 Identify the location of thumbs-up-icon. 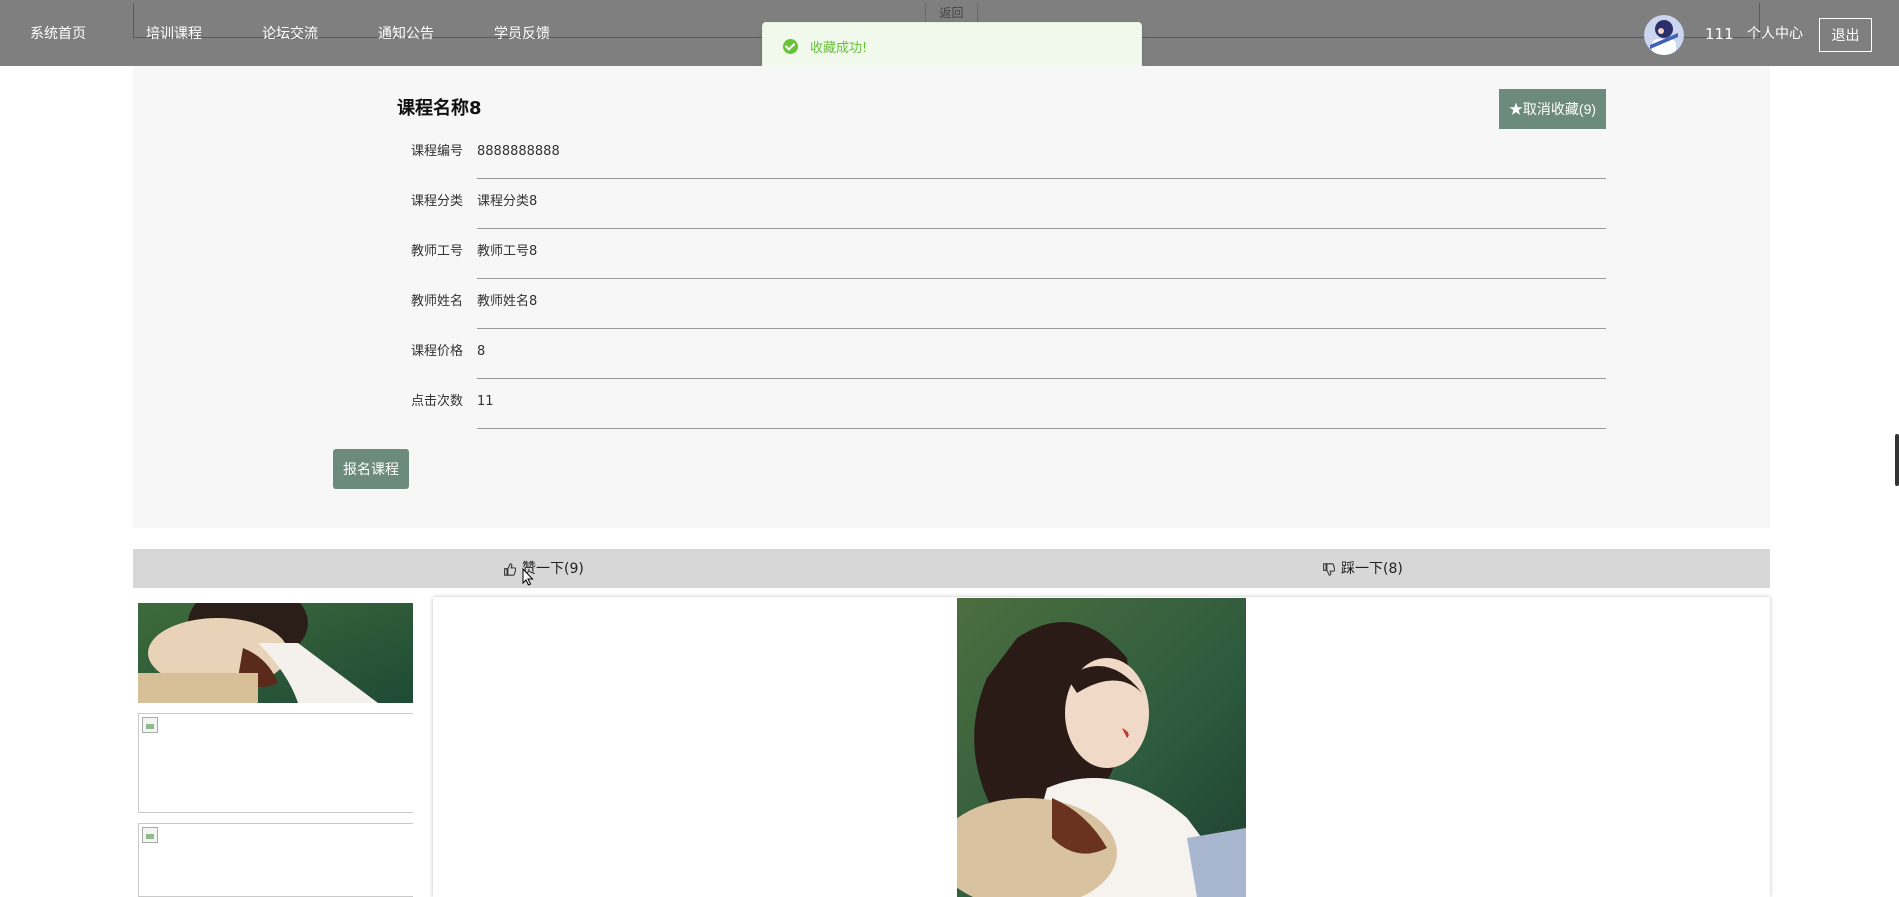
(510, 569).